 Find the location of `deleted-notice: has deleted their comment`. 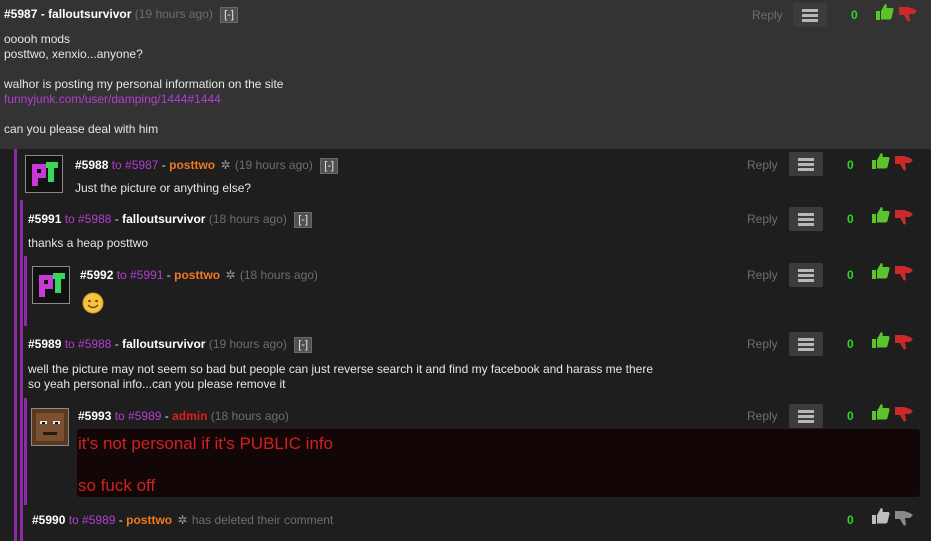

deleted-notice: has deleted their comment is located at coordinates (262, 520).